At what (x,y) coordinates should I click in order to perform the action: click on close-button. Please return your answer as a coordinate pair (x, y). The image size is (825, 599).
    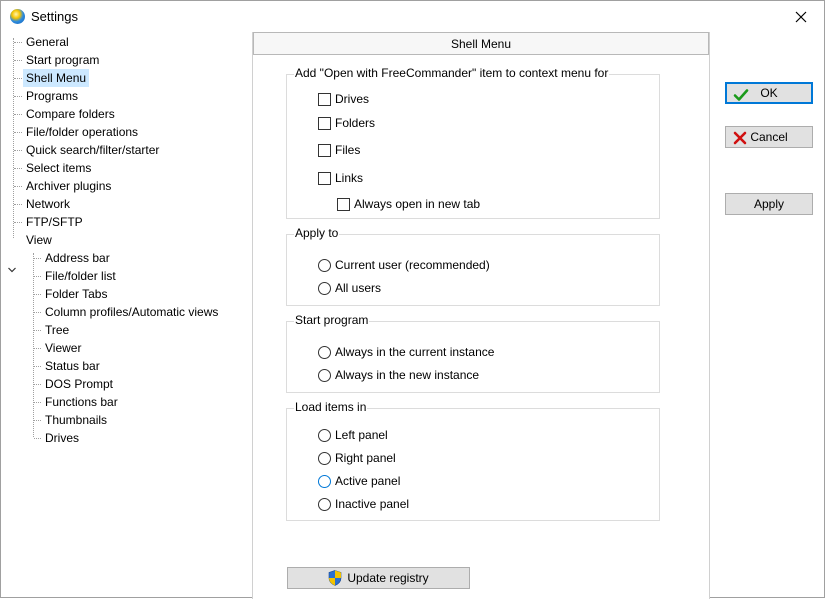
    Looking at the image, I should click on (801, 16).